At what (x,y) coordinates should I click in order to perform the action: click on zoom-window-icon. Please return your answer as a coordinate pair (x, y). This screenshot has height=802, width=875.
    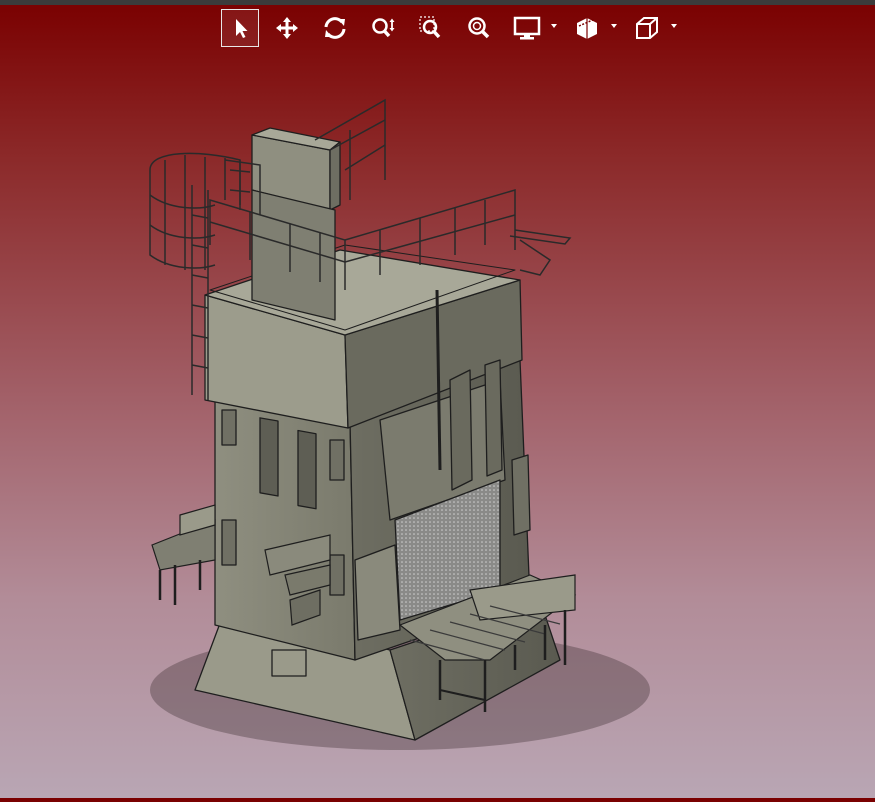
    Looking at the image, I should click on (430, 27).